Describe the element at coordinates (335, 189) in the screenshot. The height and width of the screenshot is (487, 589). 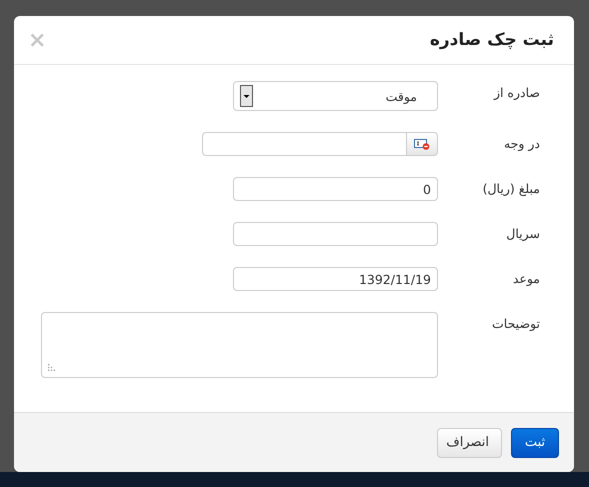
I see `input-field: 0` at that location.